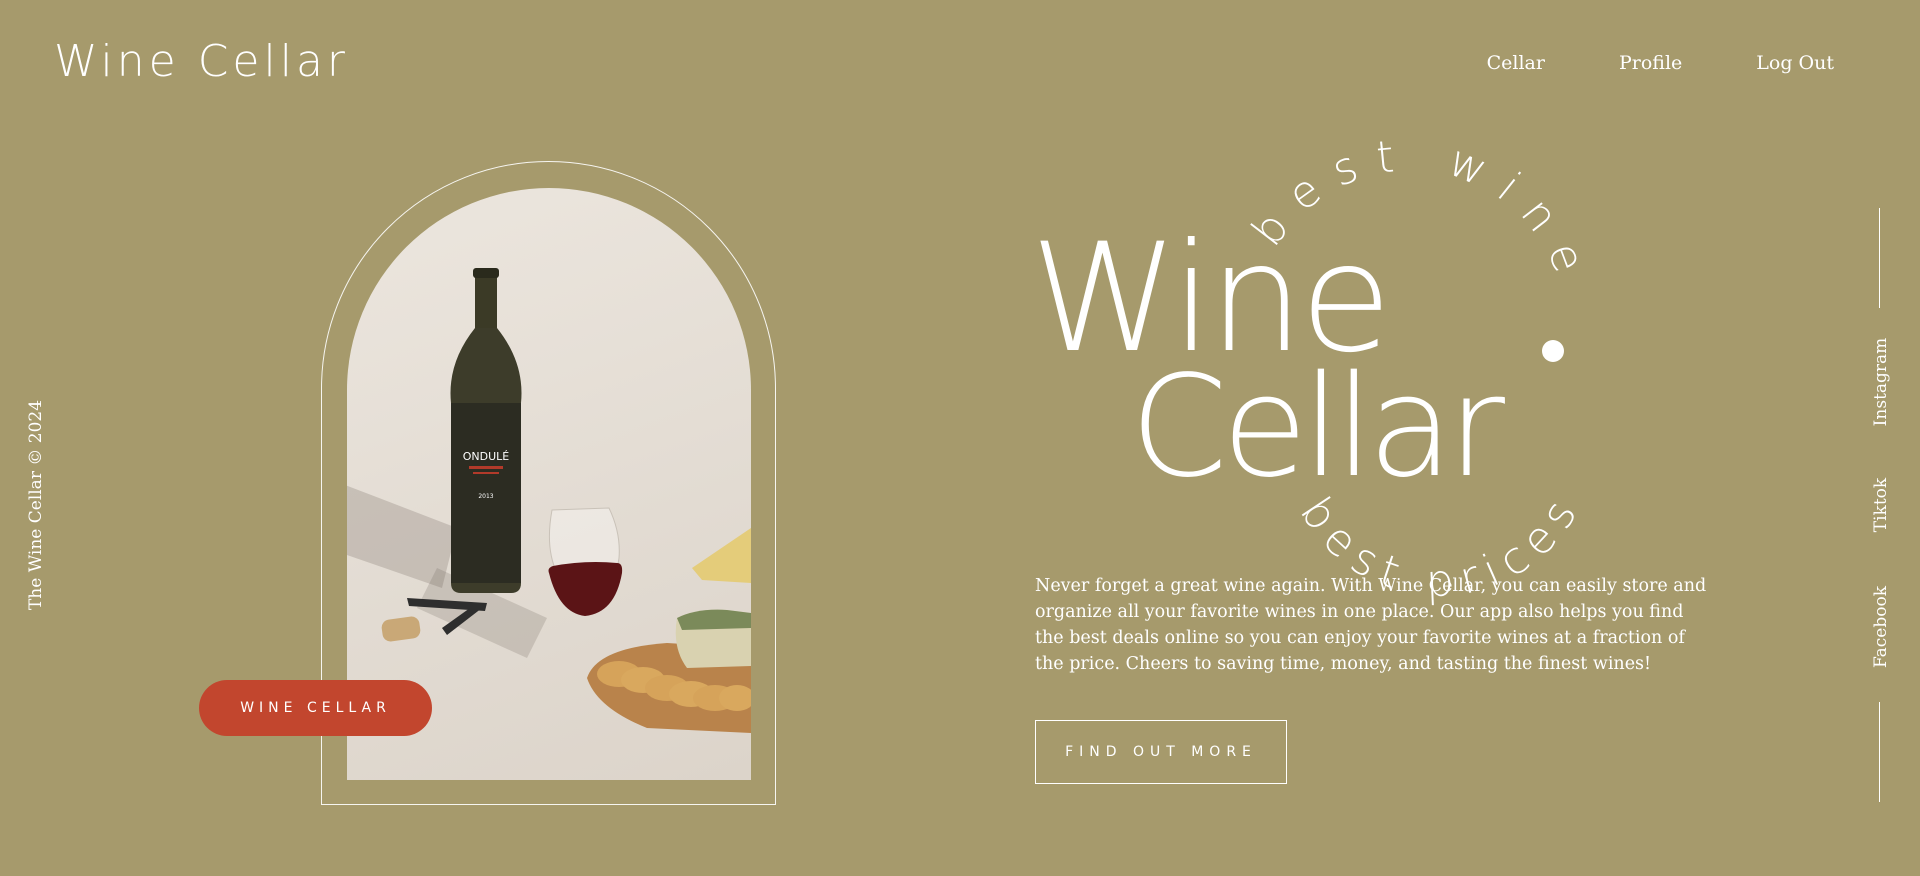 The width and height of the screenshot is (1920, 876). I want to click on cheese-image, so click(721, 555).